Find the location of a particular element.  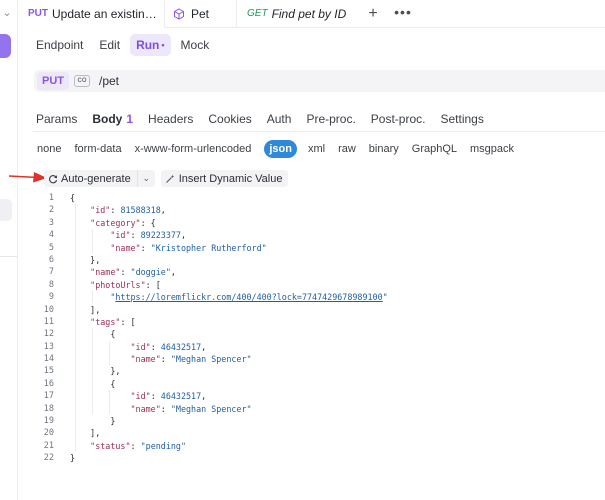

line-number: 18 is located at coordinates (48, 408).